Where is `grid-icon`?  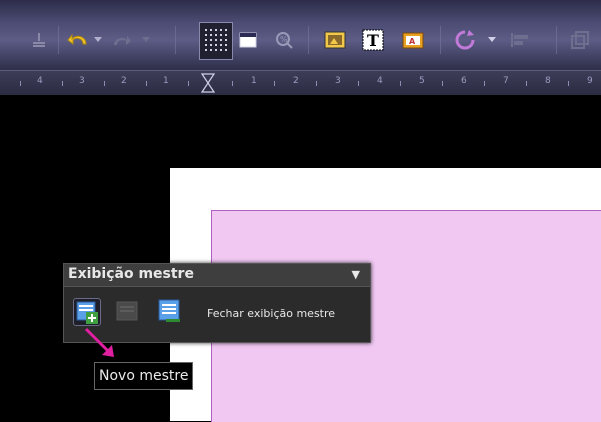 grid-icon is located at coordinates (216, 40).